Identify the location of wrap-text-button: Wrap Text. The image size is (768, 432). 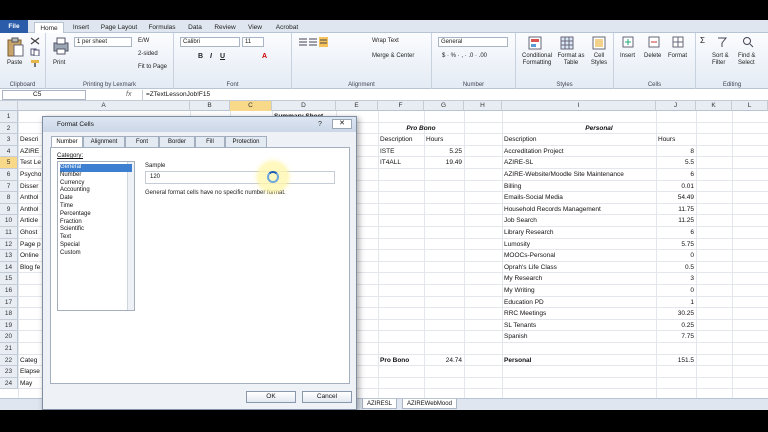
(385, 41).